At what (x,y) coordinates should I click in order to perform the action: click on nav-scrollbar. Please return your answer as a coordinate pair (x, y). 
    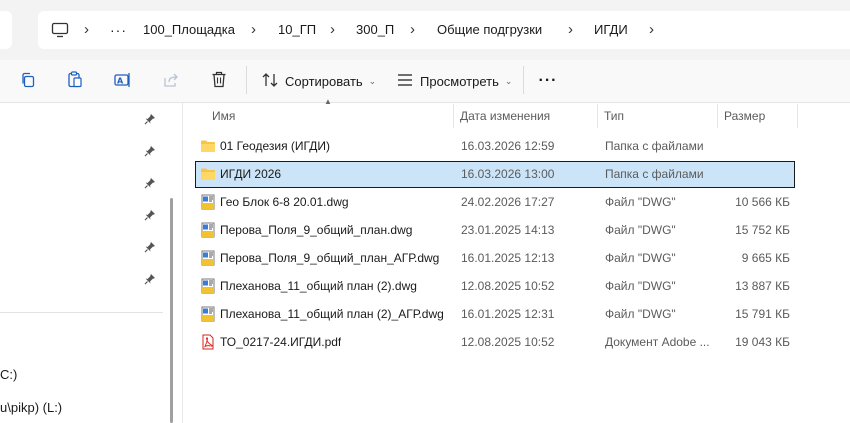
    Looking at the image, I should click on (171, 310).